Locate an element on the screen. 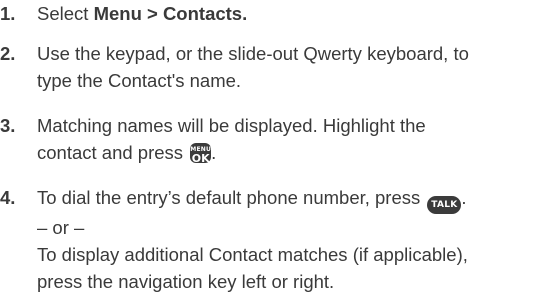  step-number: 3. is located at coordinates (8, 125).